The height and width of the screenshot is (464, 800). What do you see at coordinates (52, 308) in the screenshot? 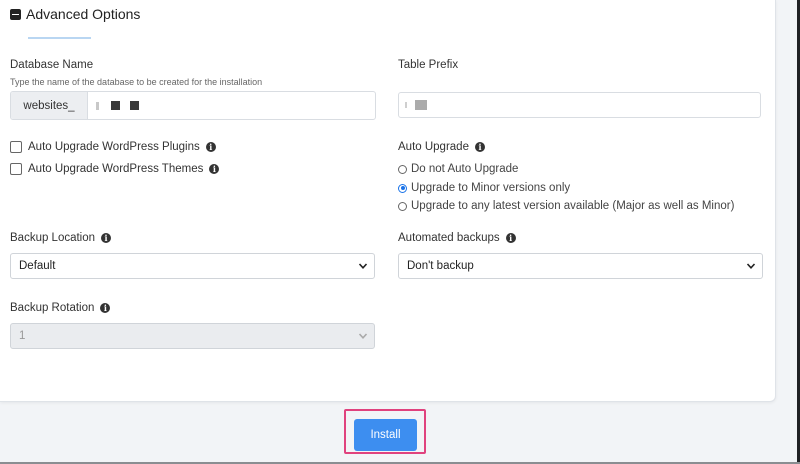
I see `backup-rotation-label-text: Backup Rotation` at bounding box center [52, 308].